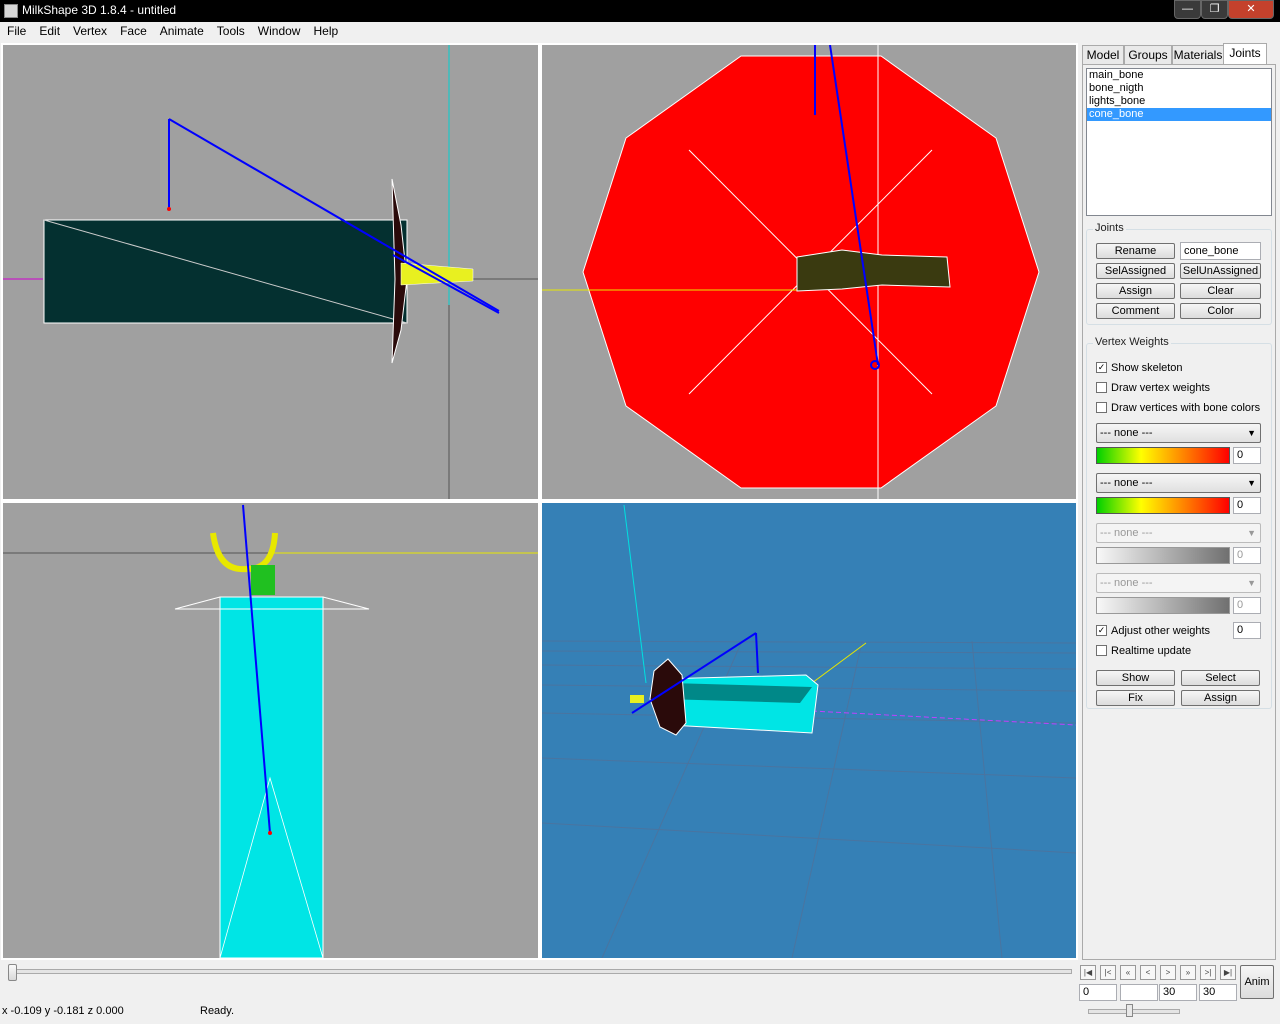 The width and height of the screenshot is (1280, 1024). I want to click on frame-total-input: 30, so click(1218, 992).